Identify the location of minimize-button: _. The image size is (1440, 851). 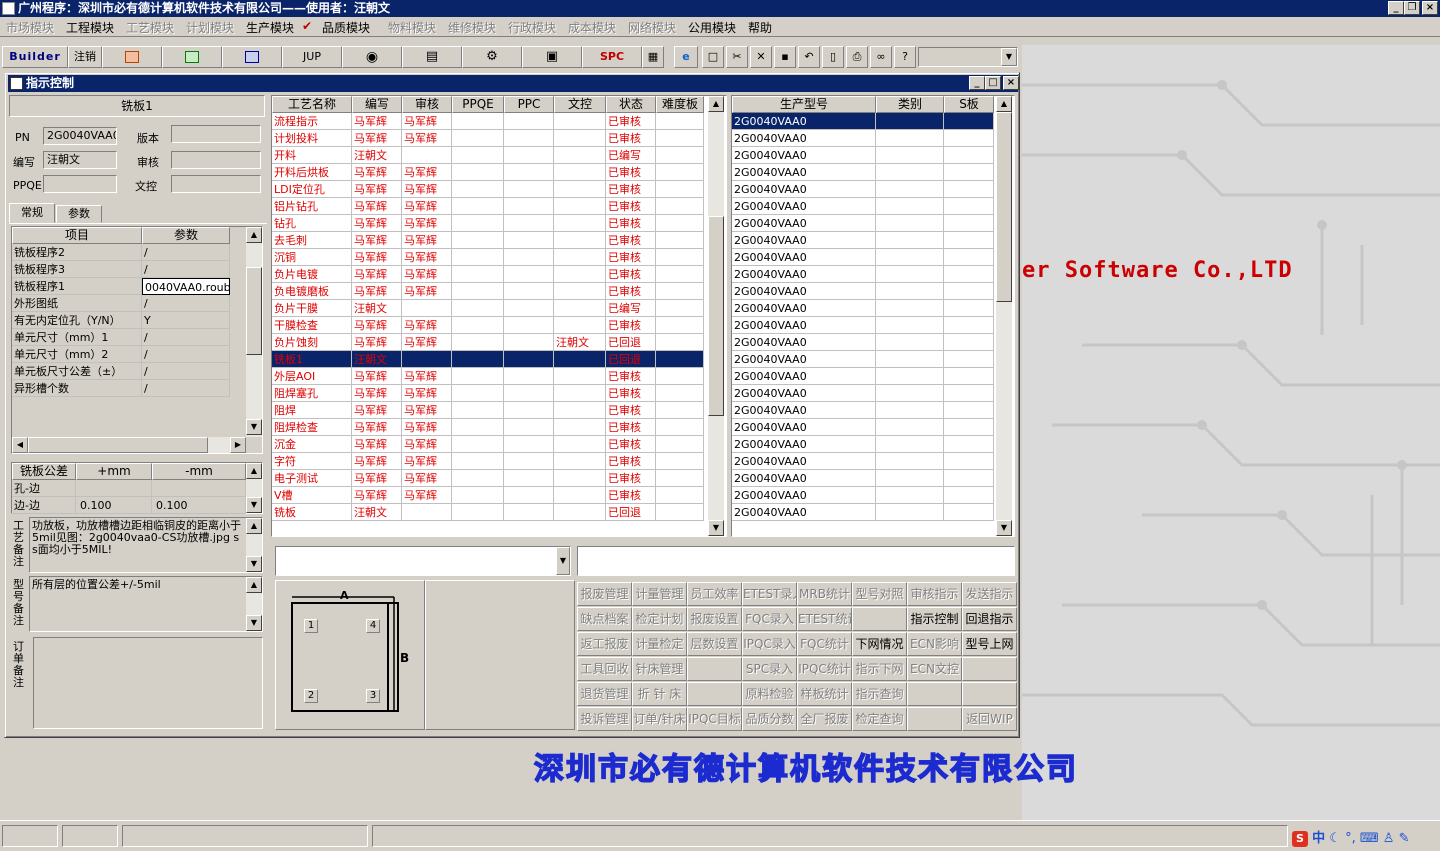
(1396, 8).